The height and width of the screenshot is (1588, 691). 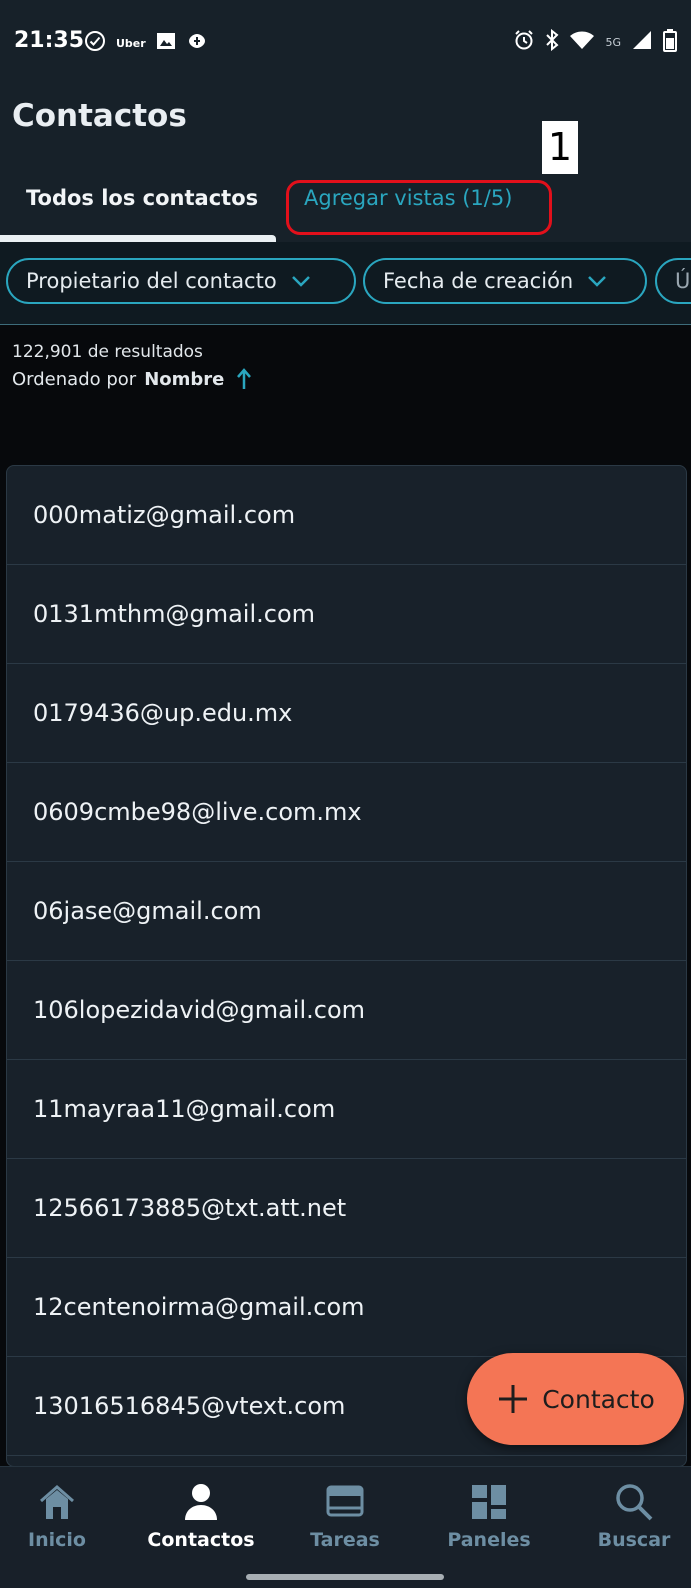 I want to click on filter-chip-created-date: Fecha de creación, so click(x=505, y=281).